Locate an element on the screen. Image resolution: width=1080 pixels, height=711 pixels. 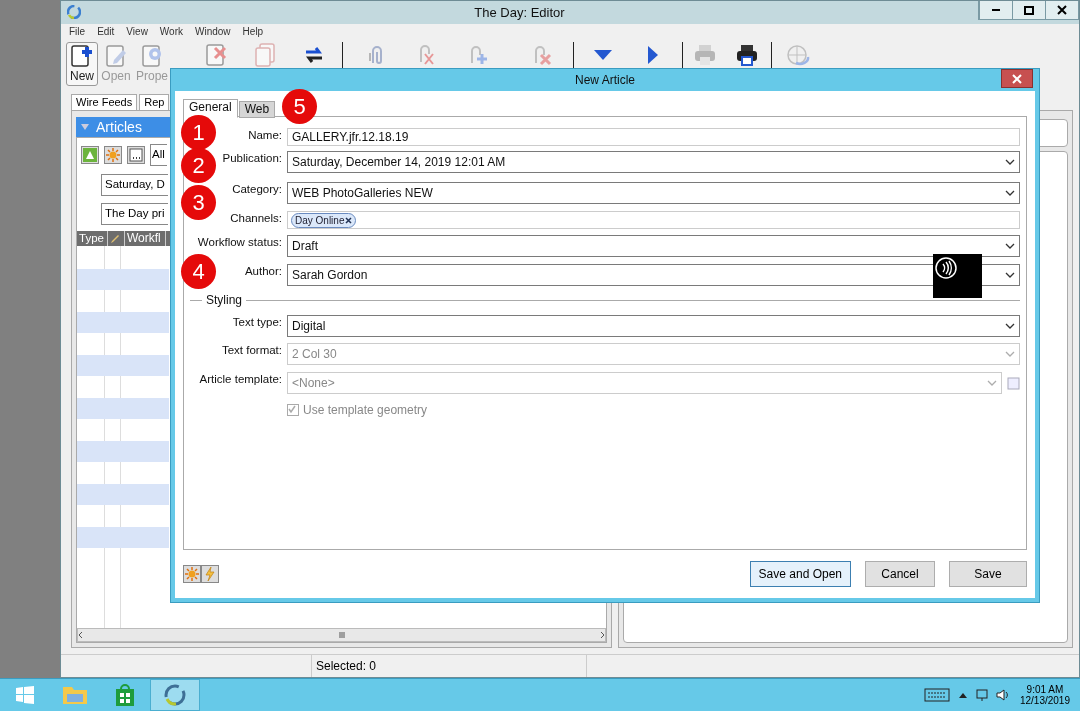
field-label: Text format: is located at coordinates (251, 349).